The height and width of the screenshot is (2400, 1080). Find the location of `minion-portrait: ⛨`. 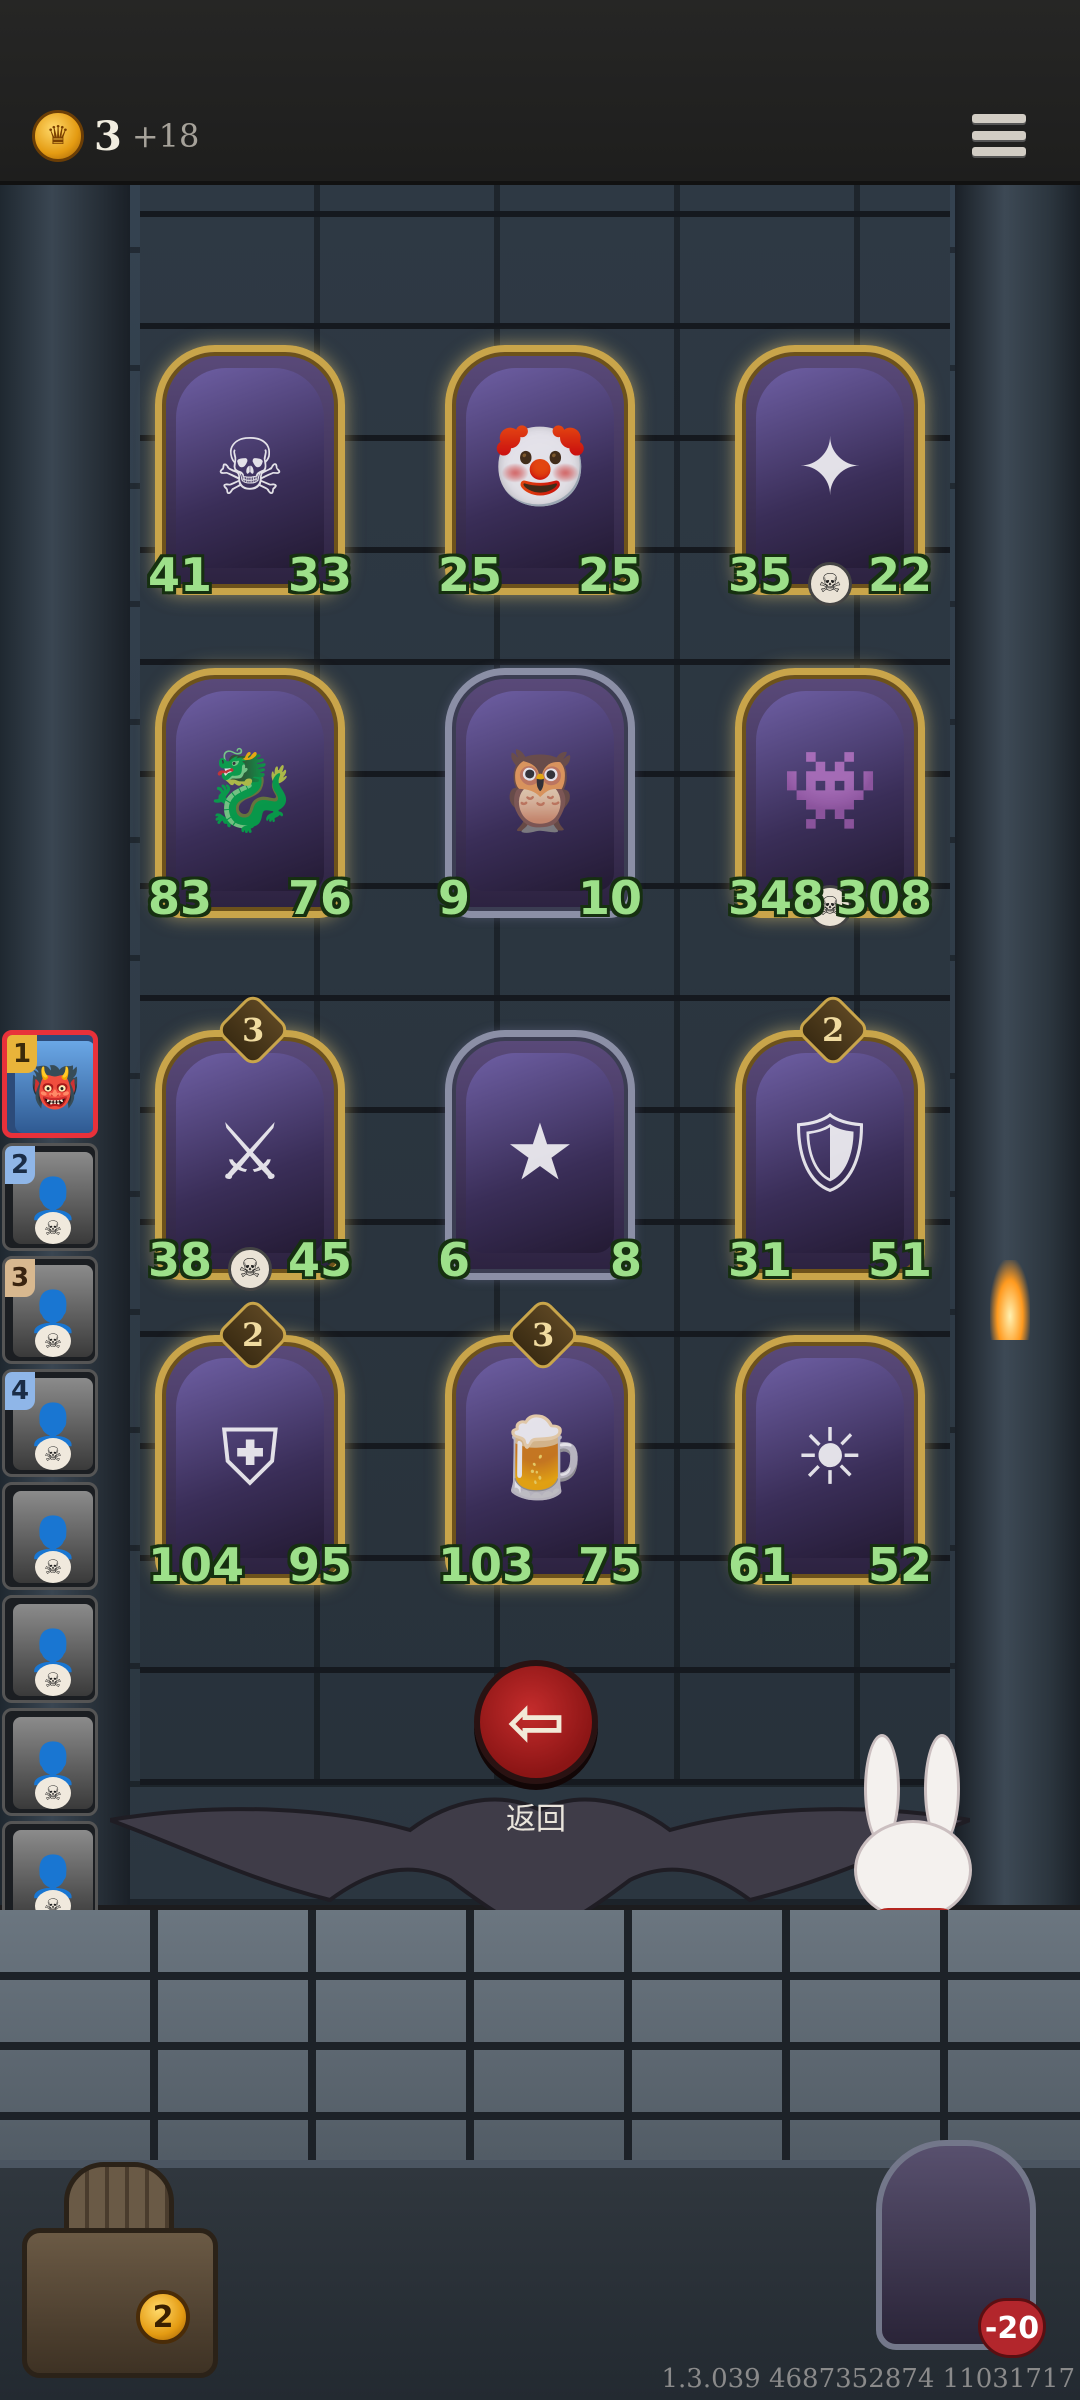

minion-portrait: ⛨ is located at coordinates (250, 1458).